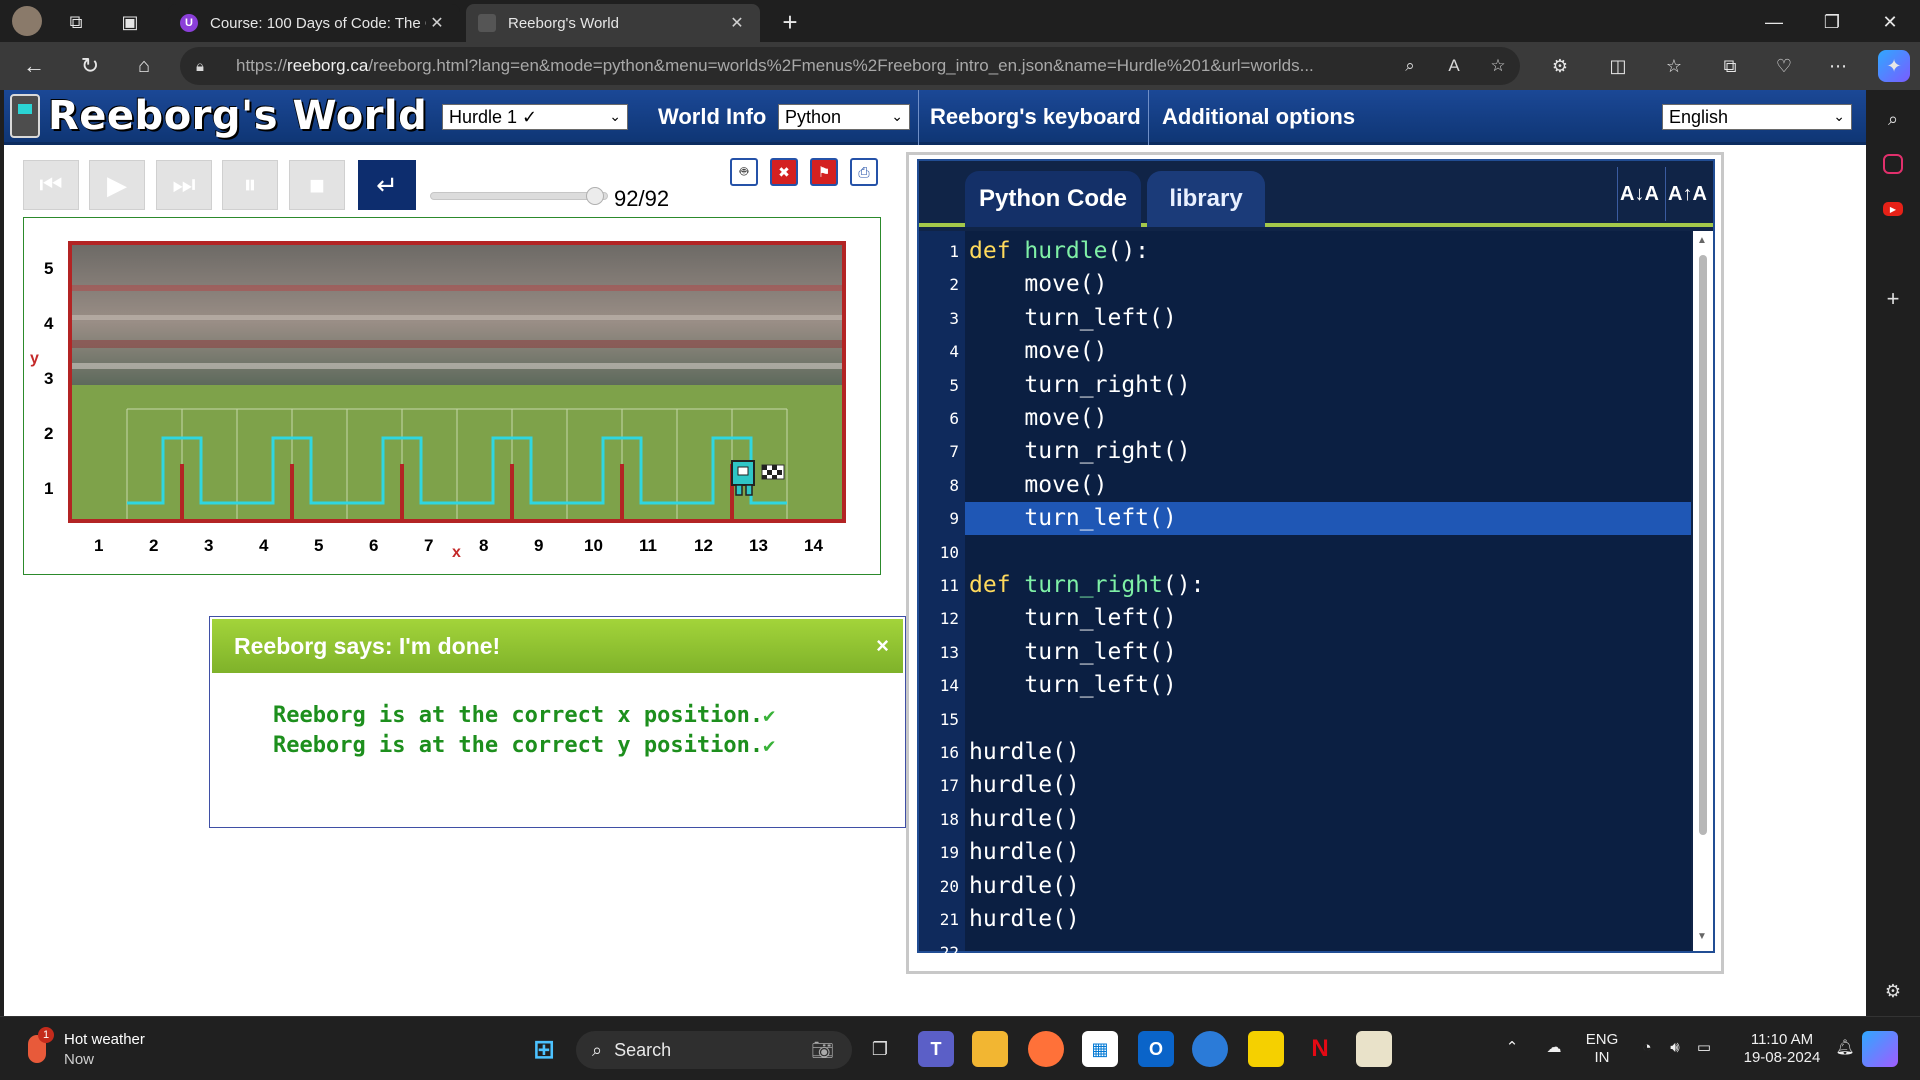 This screenshot has height=1080, width=1920. I want to click on decrease-font-button: A↓A, so click(1639, 194).